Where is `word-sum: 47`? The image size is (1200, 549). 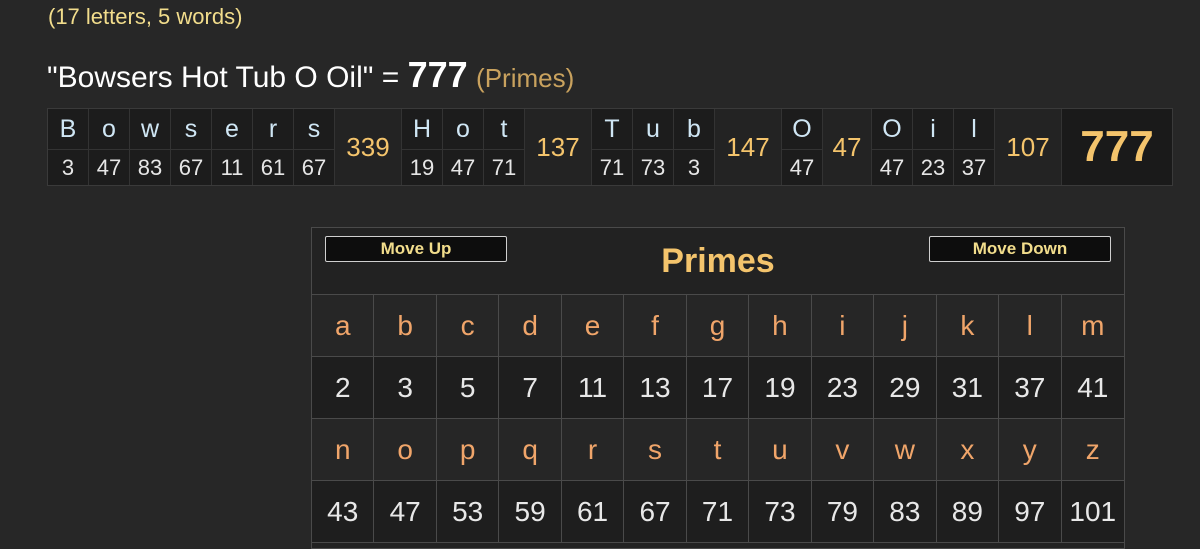
word-sum: 47 is located at coordinates (847, 147).